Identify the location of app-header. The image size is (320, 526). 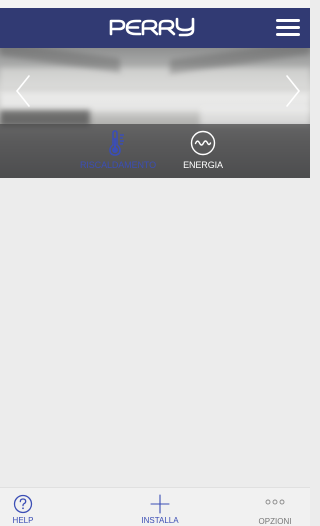
(155, 28).